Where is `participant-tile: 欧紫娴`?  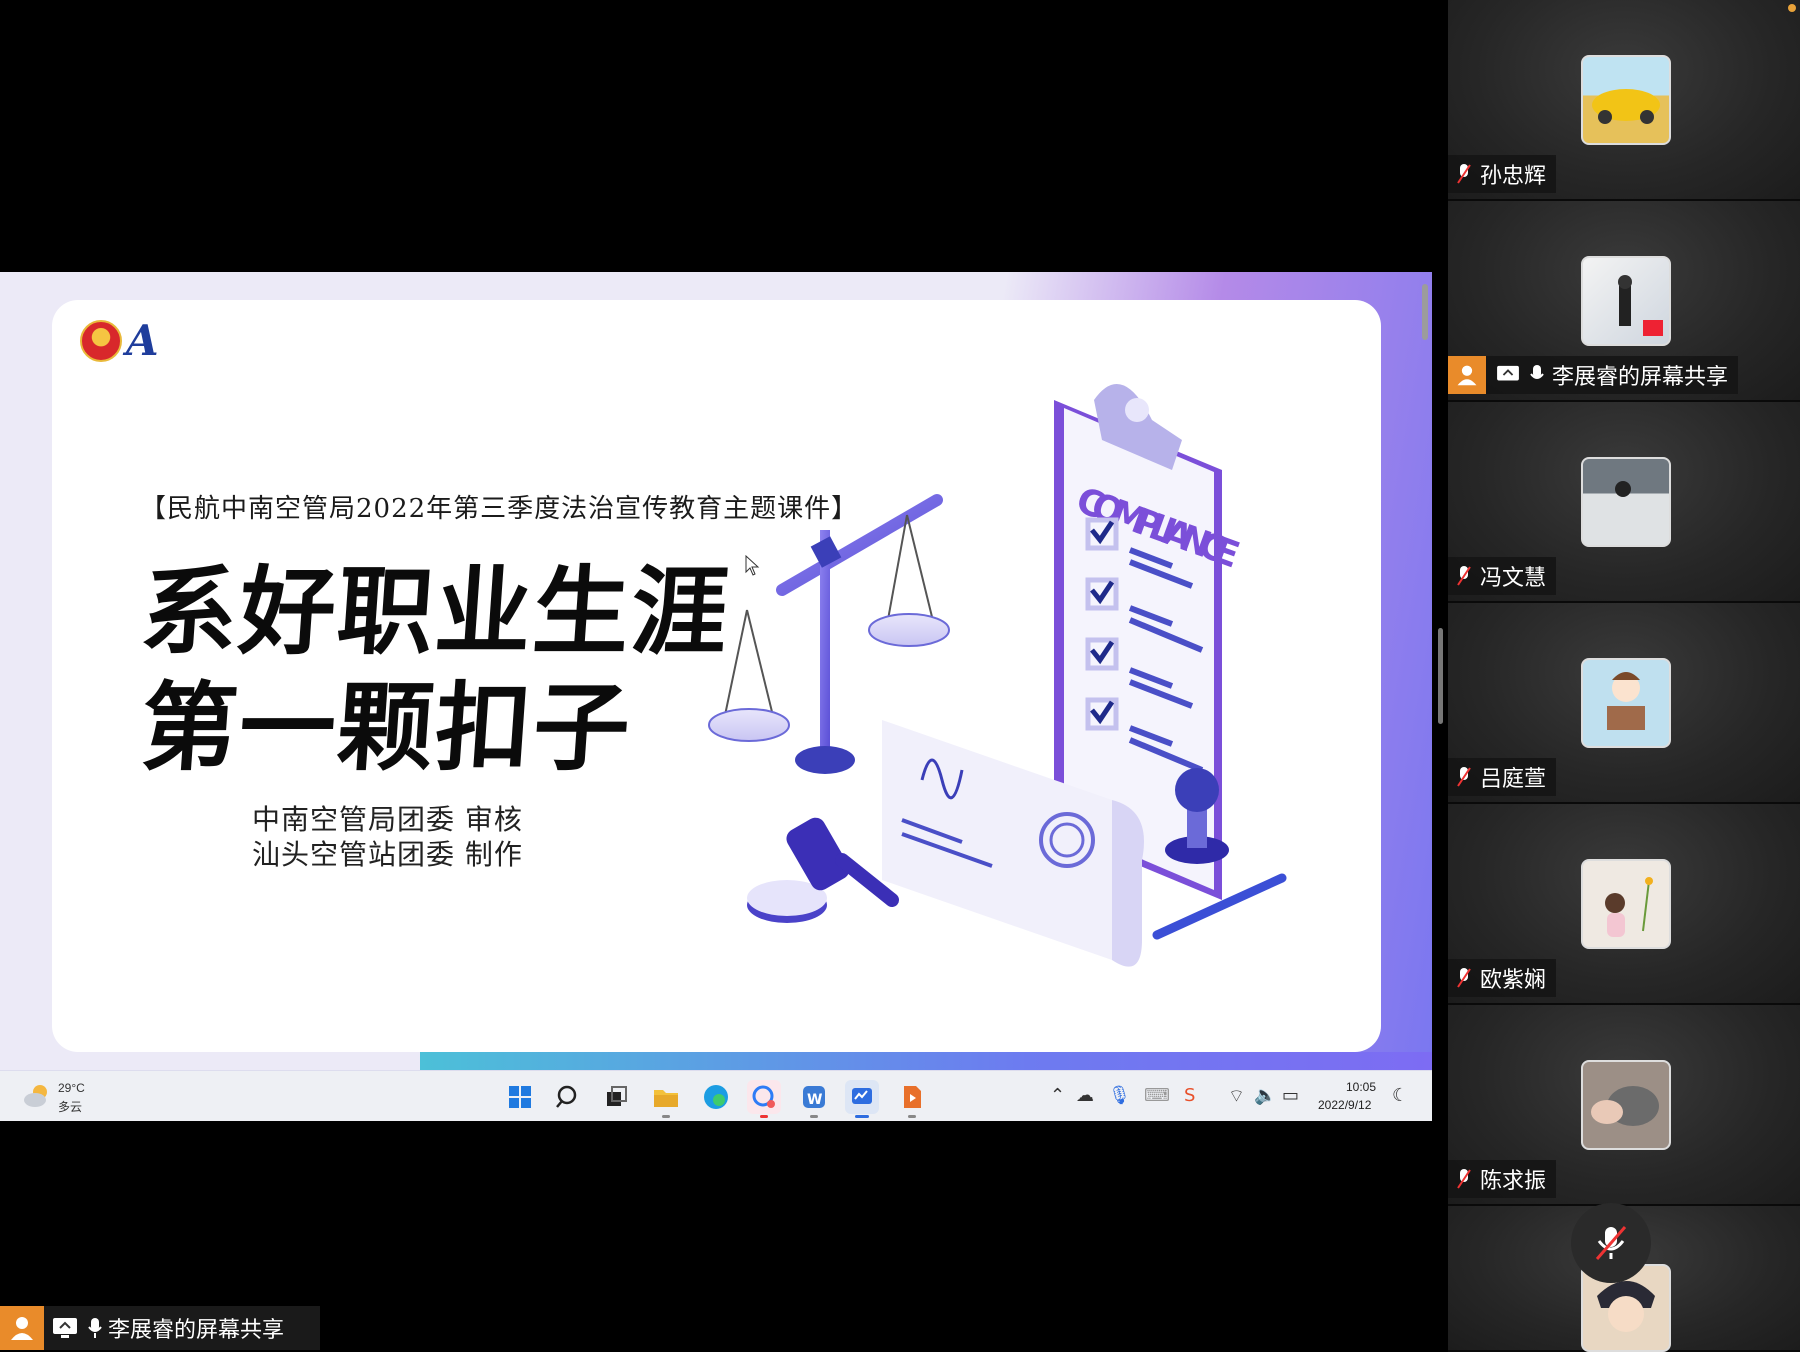
participant-tile: 欧紫娴 is located at coordinates (1624, 904).